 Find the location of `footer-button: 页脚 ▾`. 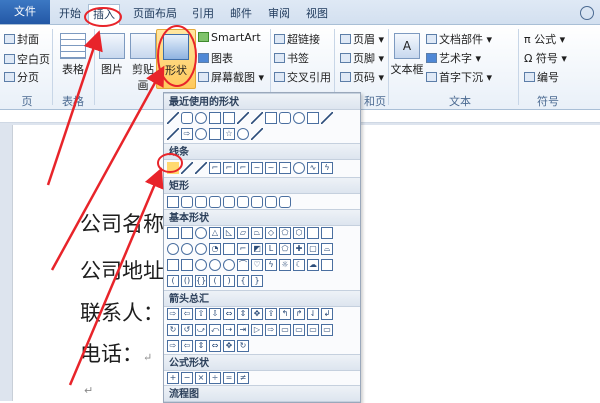

footer-button: 页脚 ▾ is located at coordinates (362, 58).